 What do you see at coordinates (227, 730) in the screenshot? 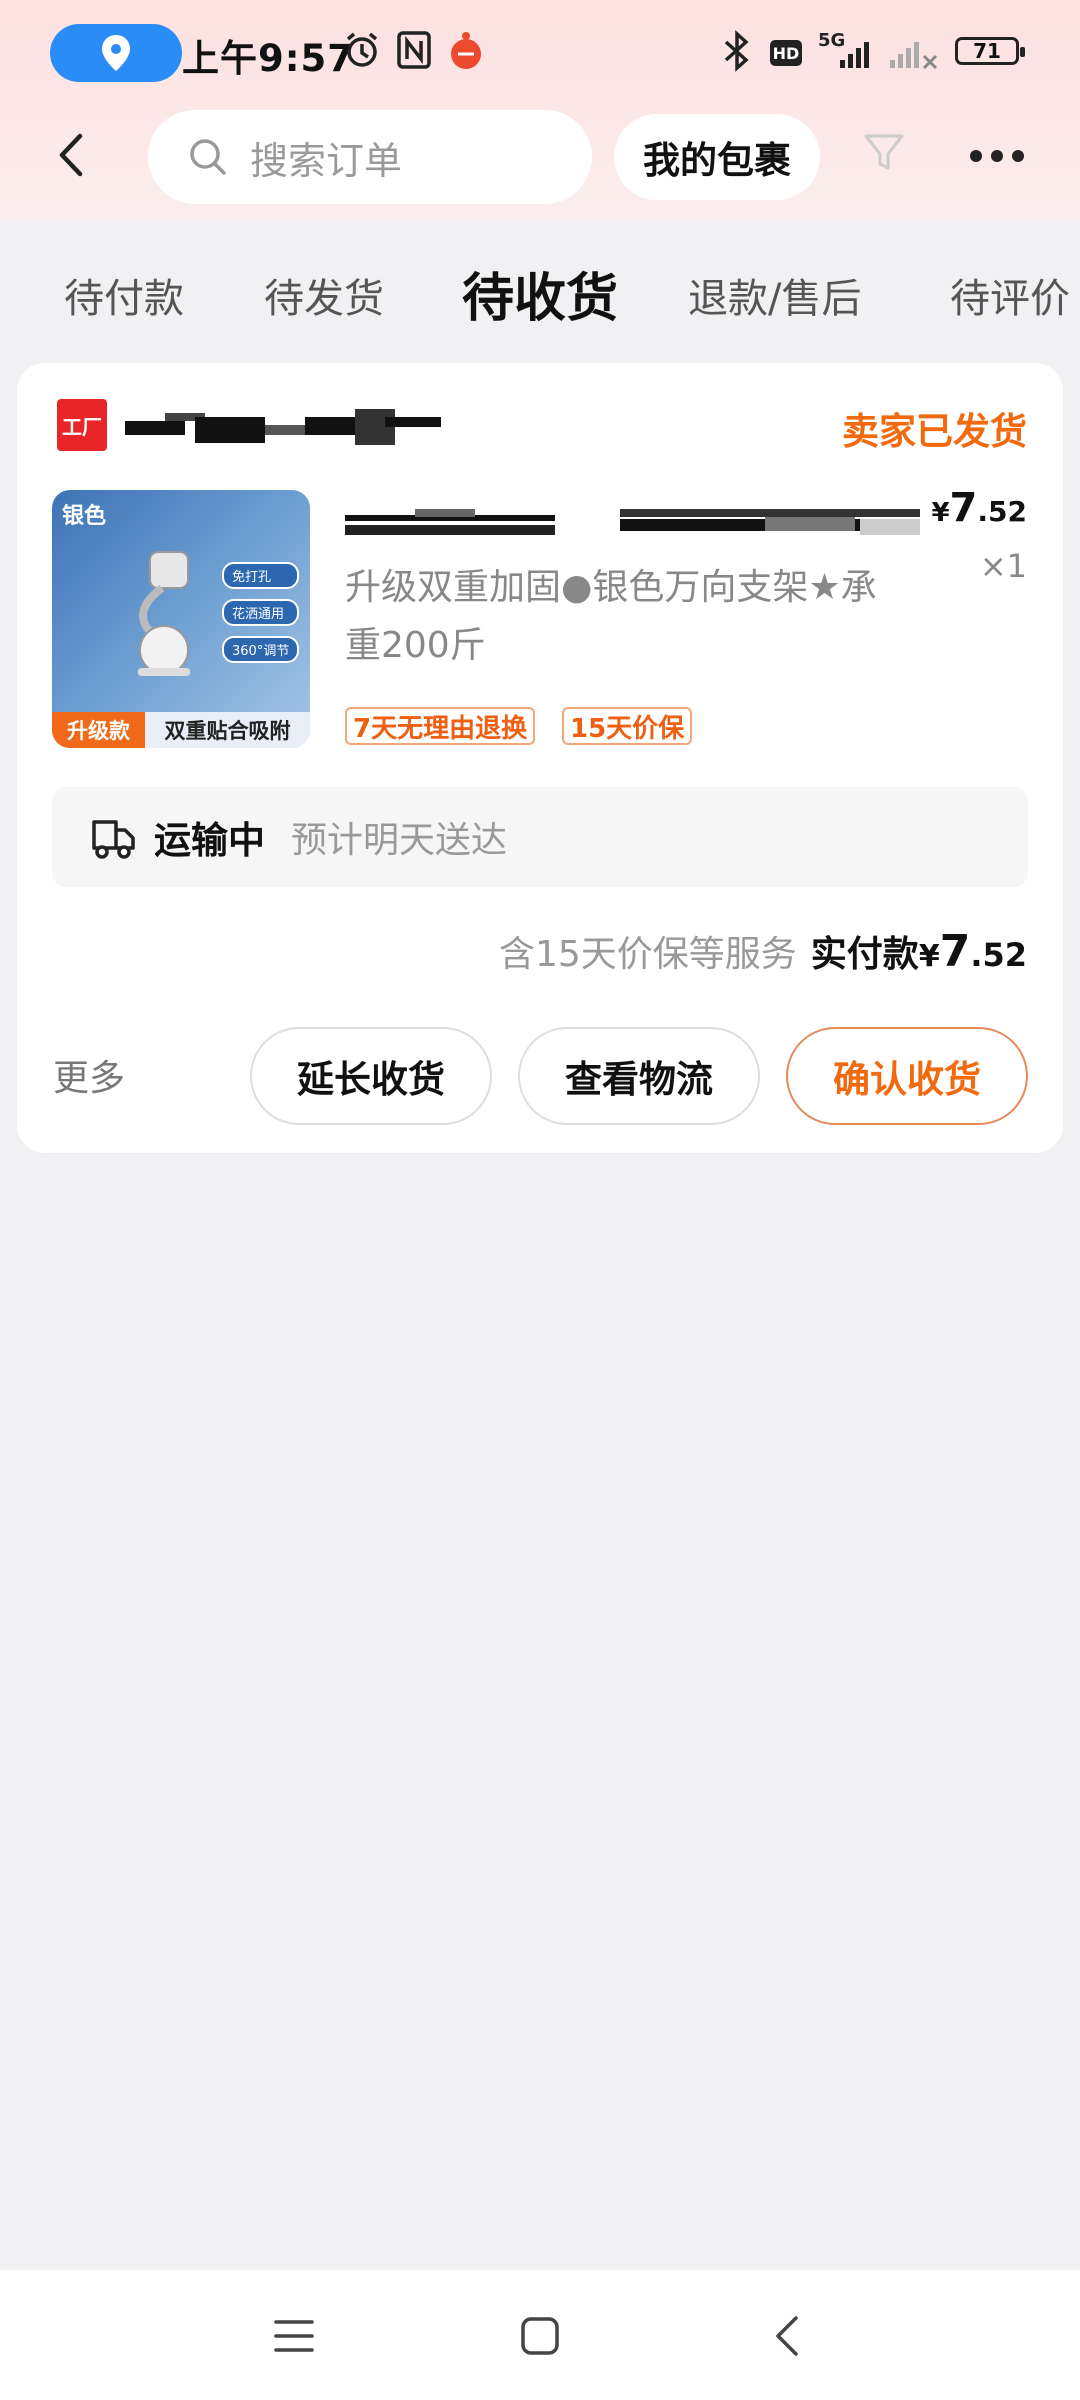
I see `product-image-caption: 双重贴合吸附` at bounding box center [227, 730].